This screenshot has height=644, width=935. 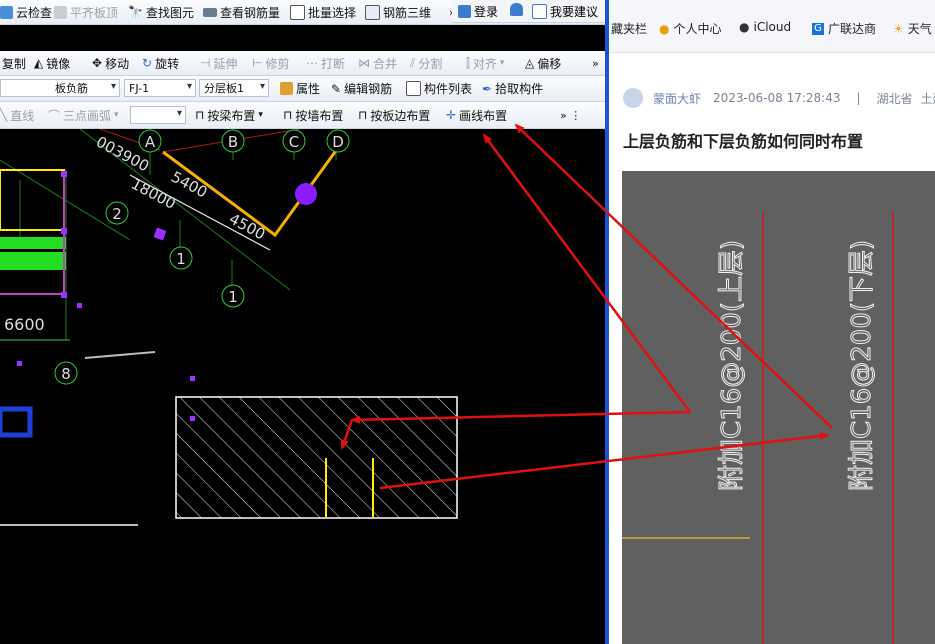 I want to click on edit-rebar-button: ✎ 编辑钢筋, so click(x=361, y=88).